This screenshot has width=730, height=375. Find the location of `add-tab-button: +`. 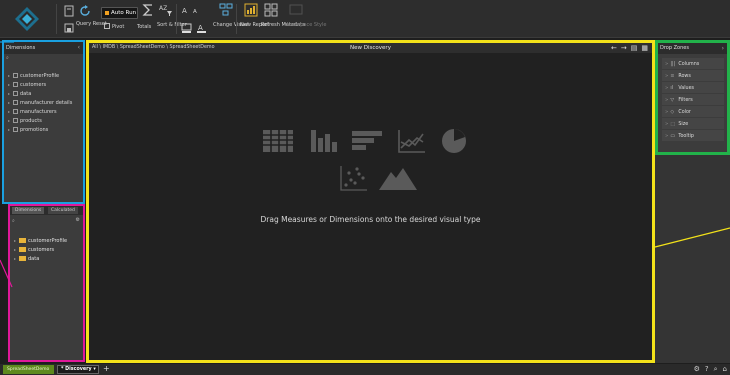

add-tab-button: + is located at coordinates (106, 369).